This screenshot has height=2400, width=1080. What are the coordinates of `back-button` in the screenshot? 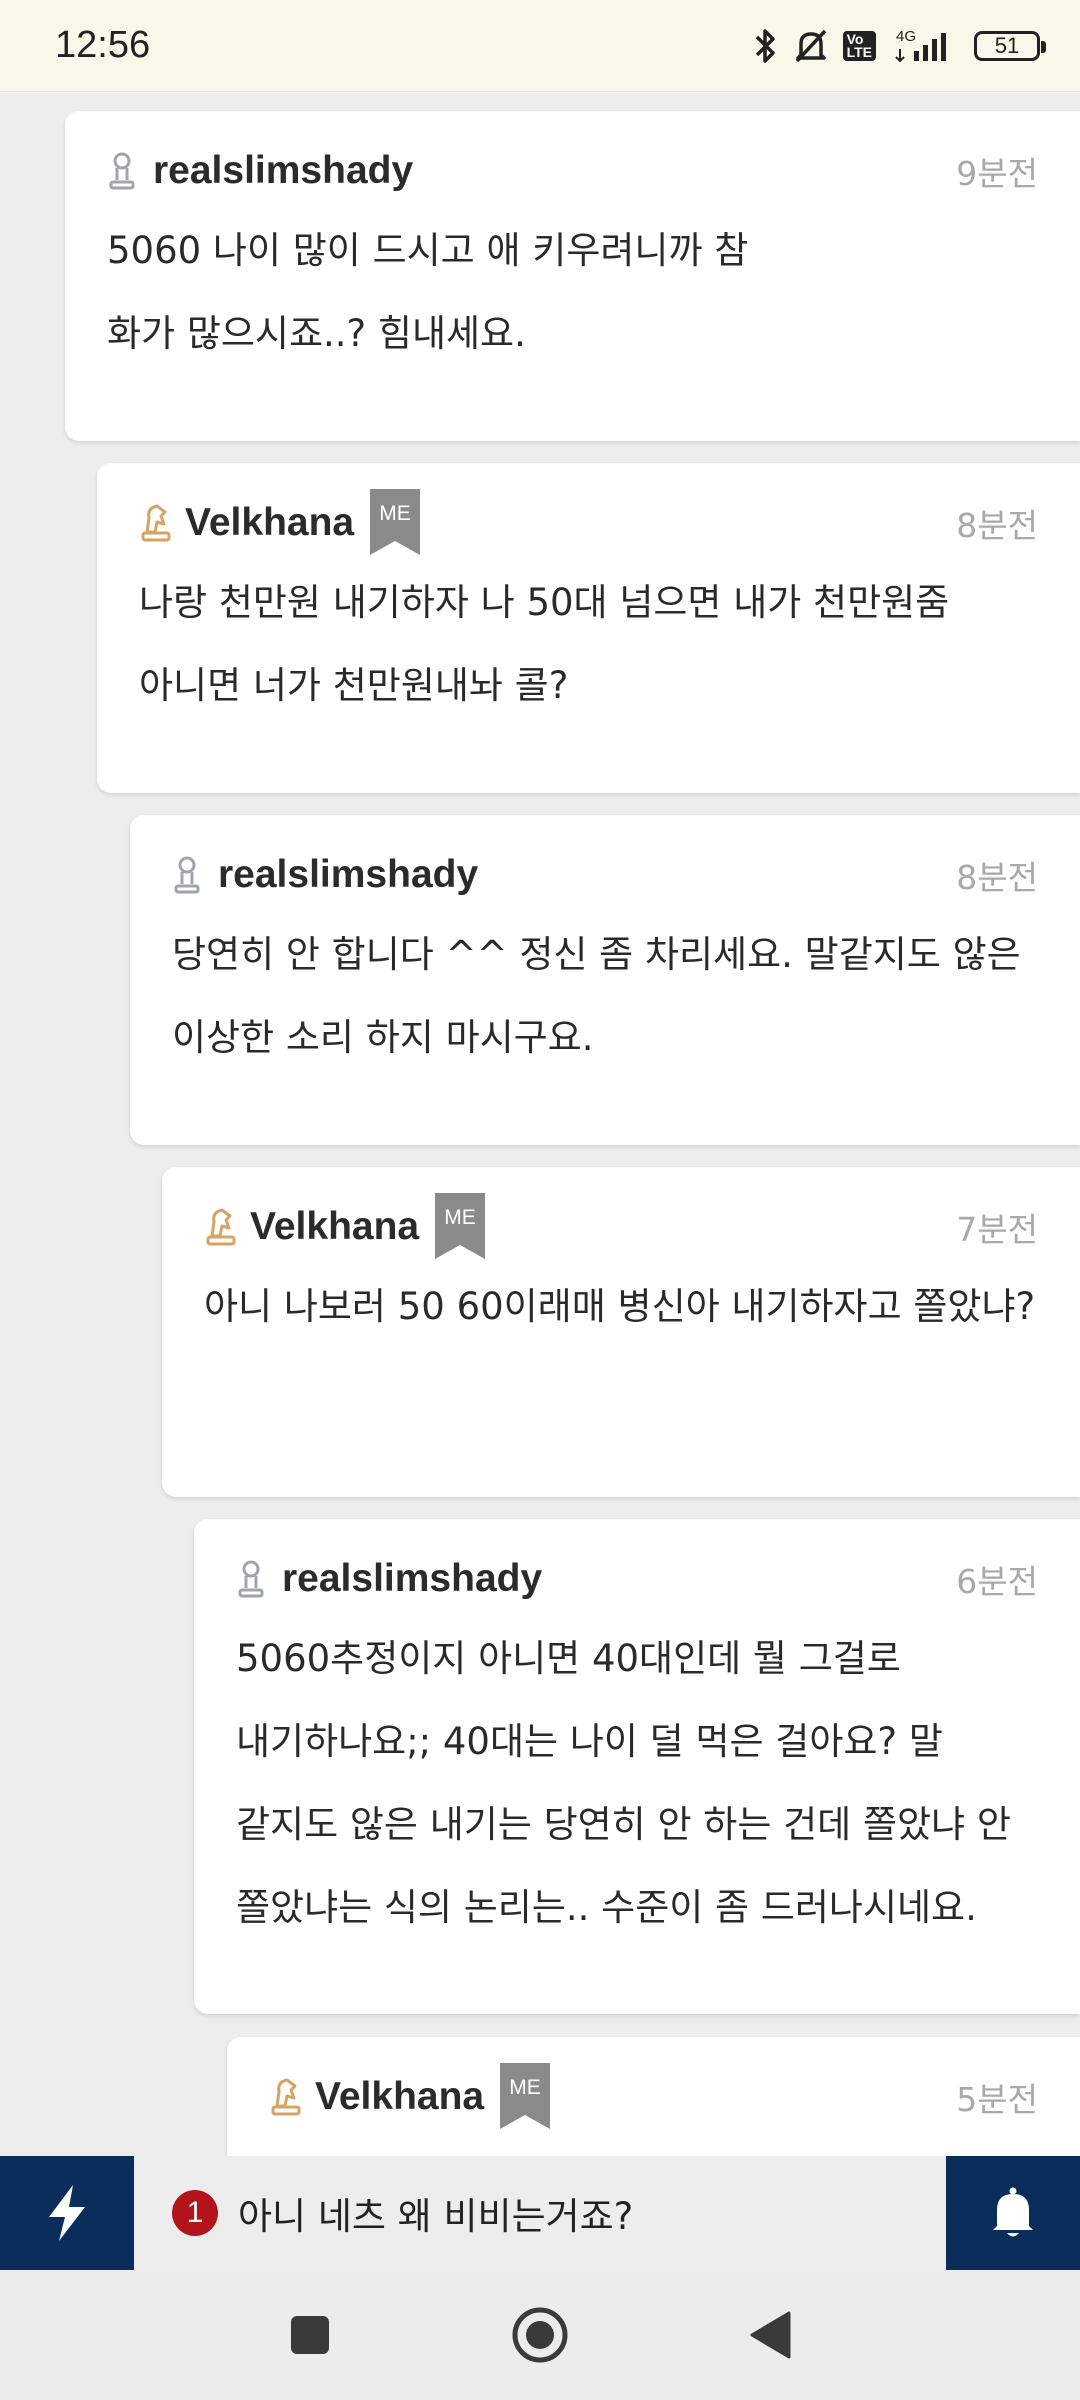 It's located at (770, 2335).